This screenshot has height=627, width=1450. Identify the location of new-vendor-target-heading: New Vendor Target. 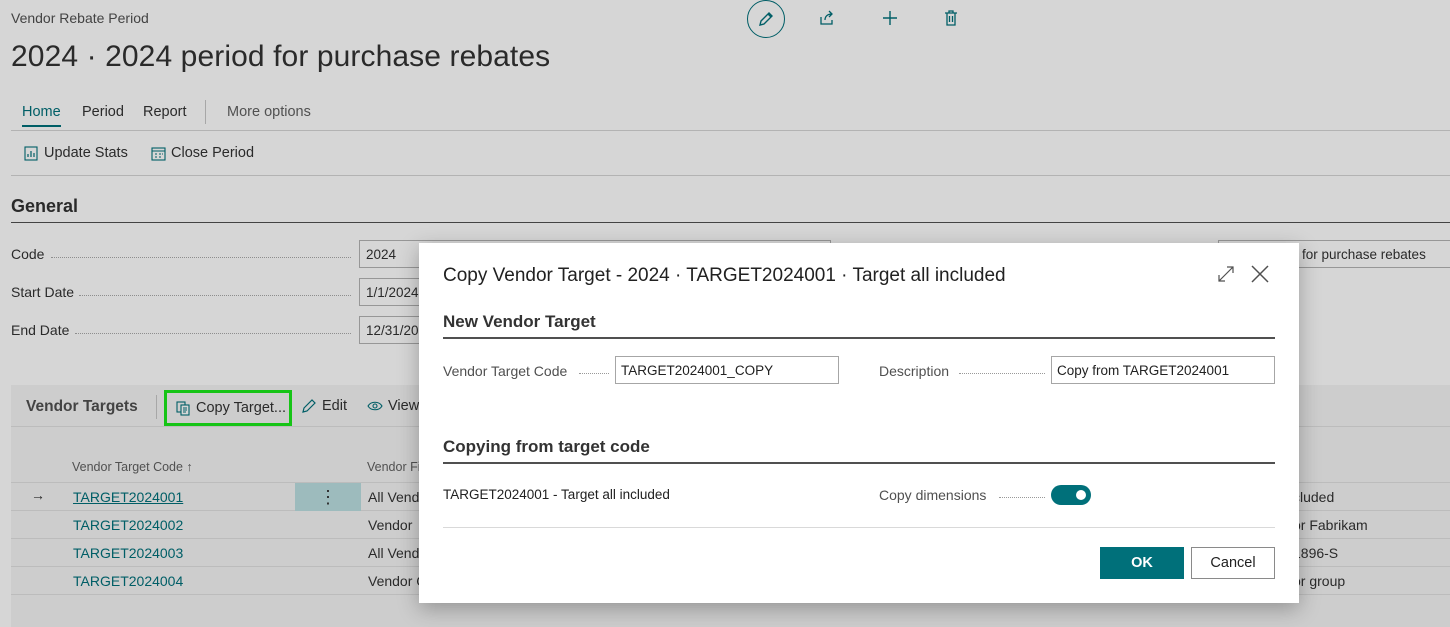
(859, 325).